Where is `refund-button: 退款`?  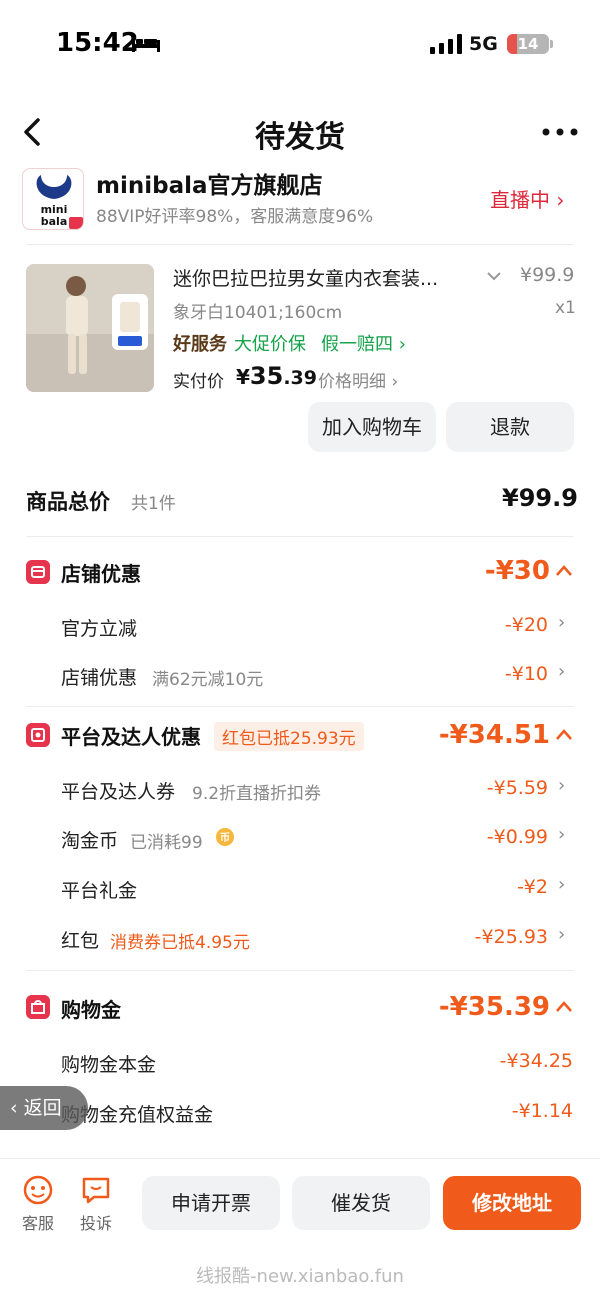
refund-button: 退款 is located at coordinates (510, 427).